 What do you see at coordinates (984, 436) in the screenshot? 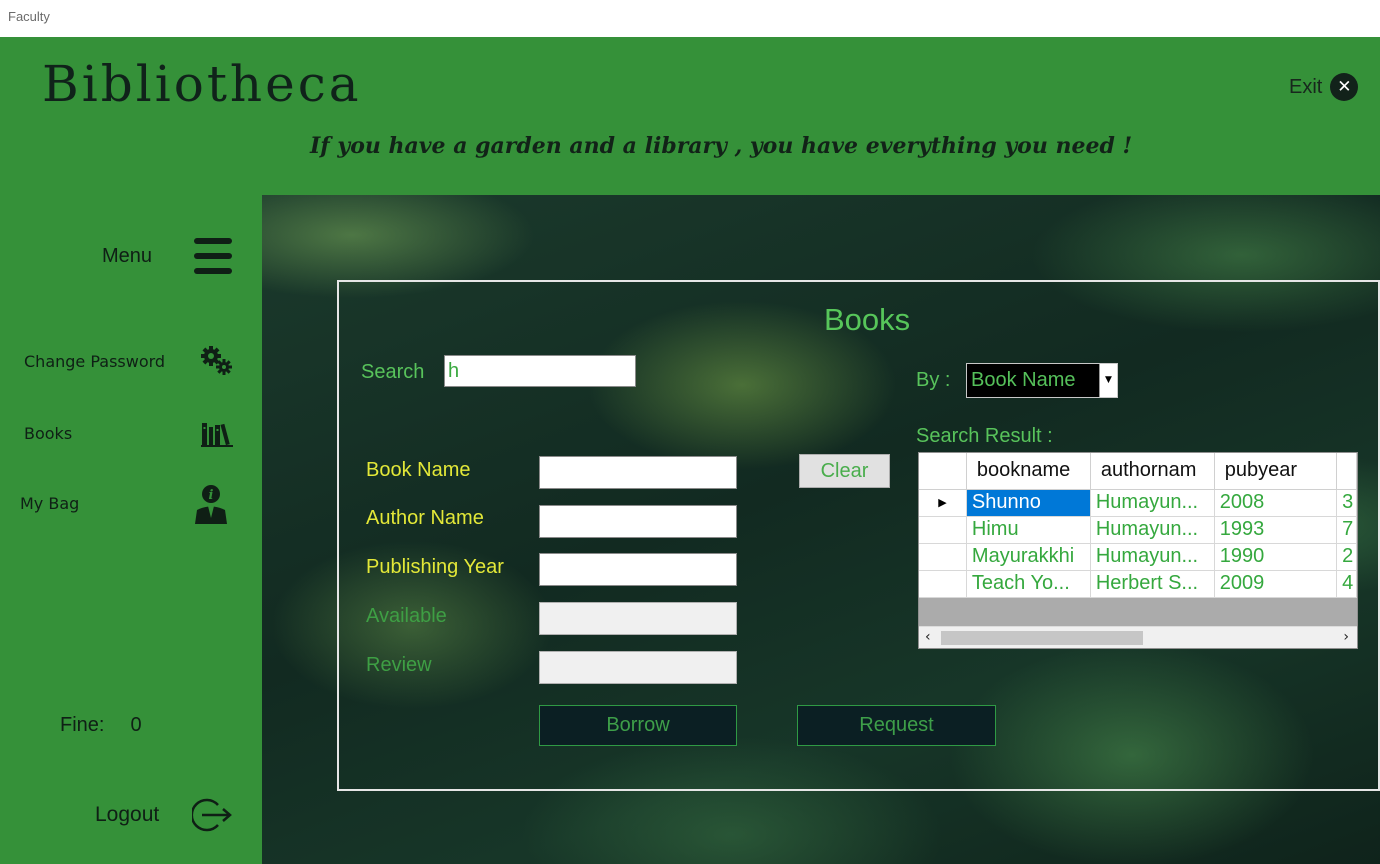
I see `search-result-label: Search Result :` at bounding box center [984, 436].